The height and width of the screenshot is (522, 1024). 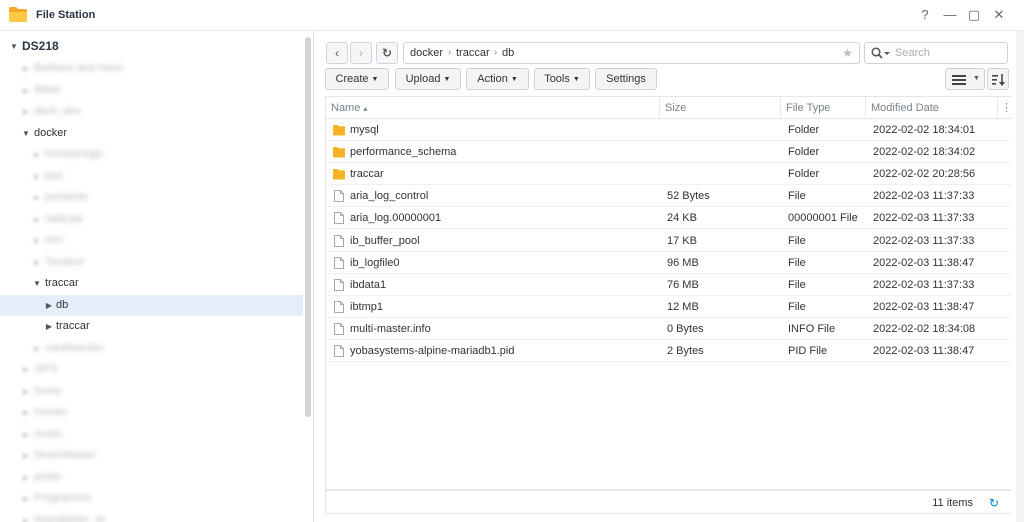 What do you see at coordinates (151, 412) in the screenshot?
I see `tree-item: ▶ homes` at bounding box center [151, 412].